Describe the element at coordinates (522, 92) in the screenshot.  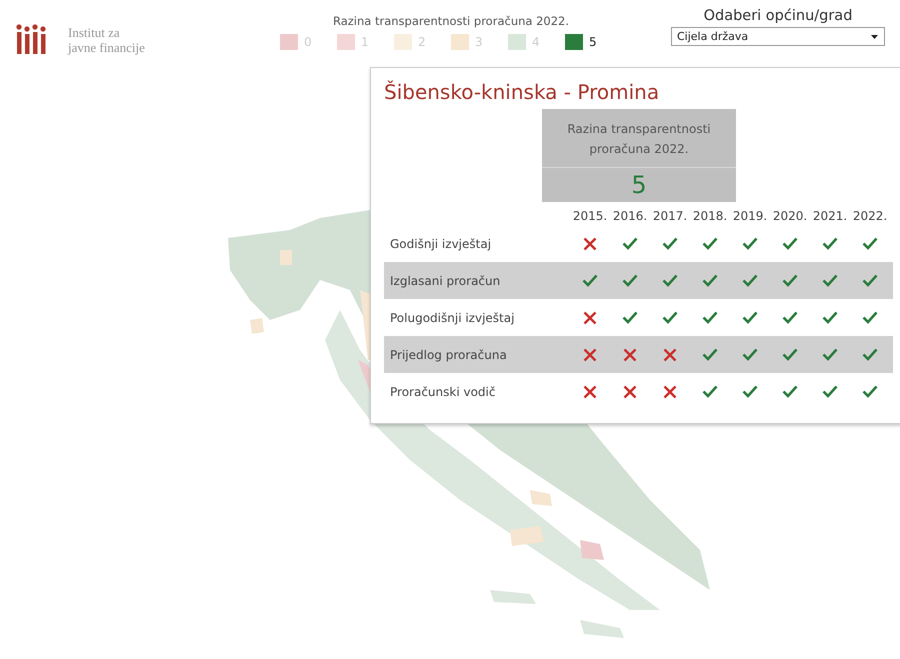
I see `tooltip-title: Šibensko-kninska - Promina` at that location.